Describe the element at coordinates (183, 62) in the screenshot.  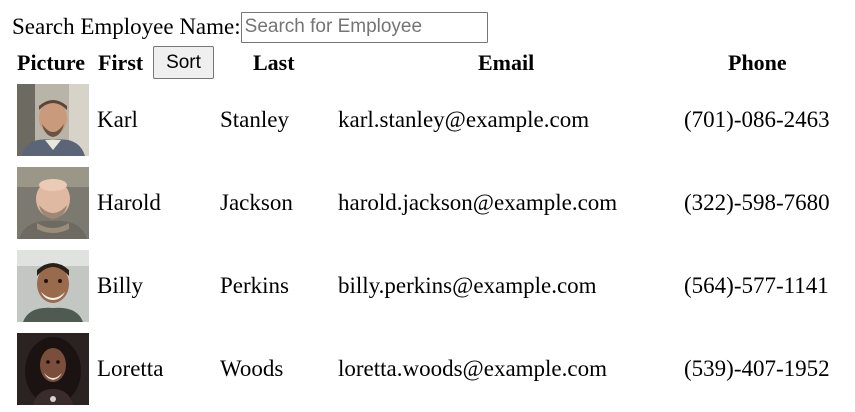
I see `sort-button: Sort` at that location.